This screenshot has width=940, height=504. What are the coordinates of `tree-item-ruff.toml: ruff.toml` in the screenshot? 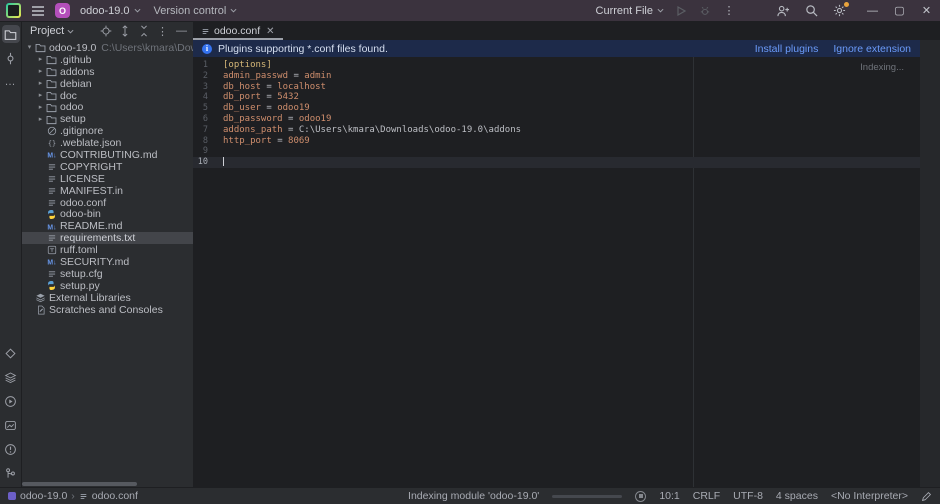 It's located at (107, 250).